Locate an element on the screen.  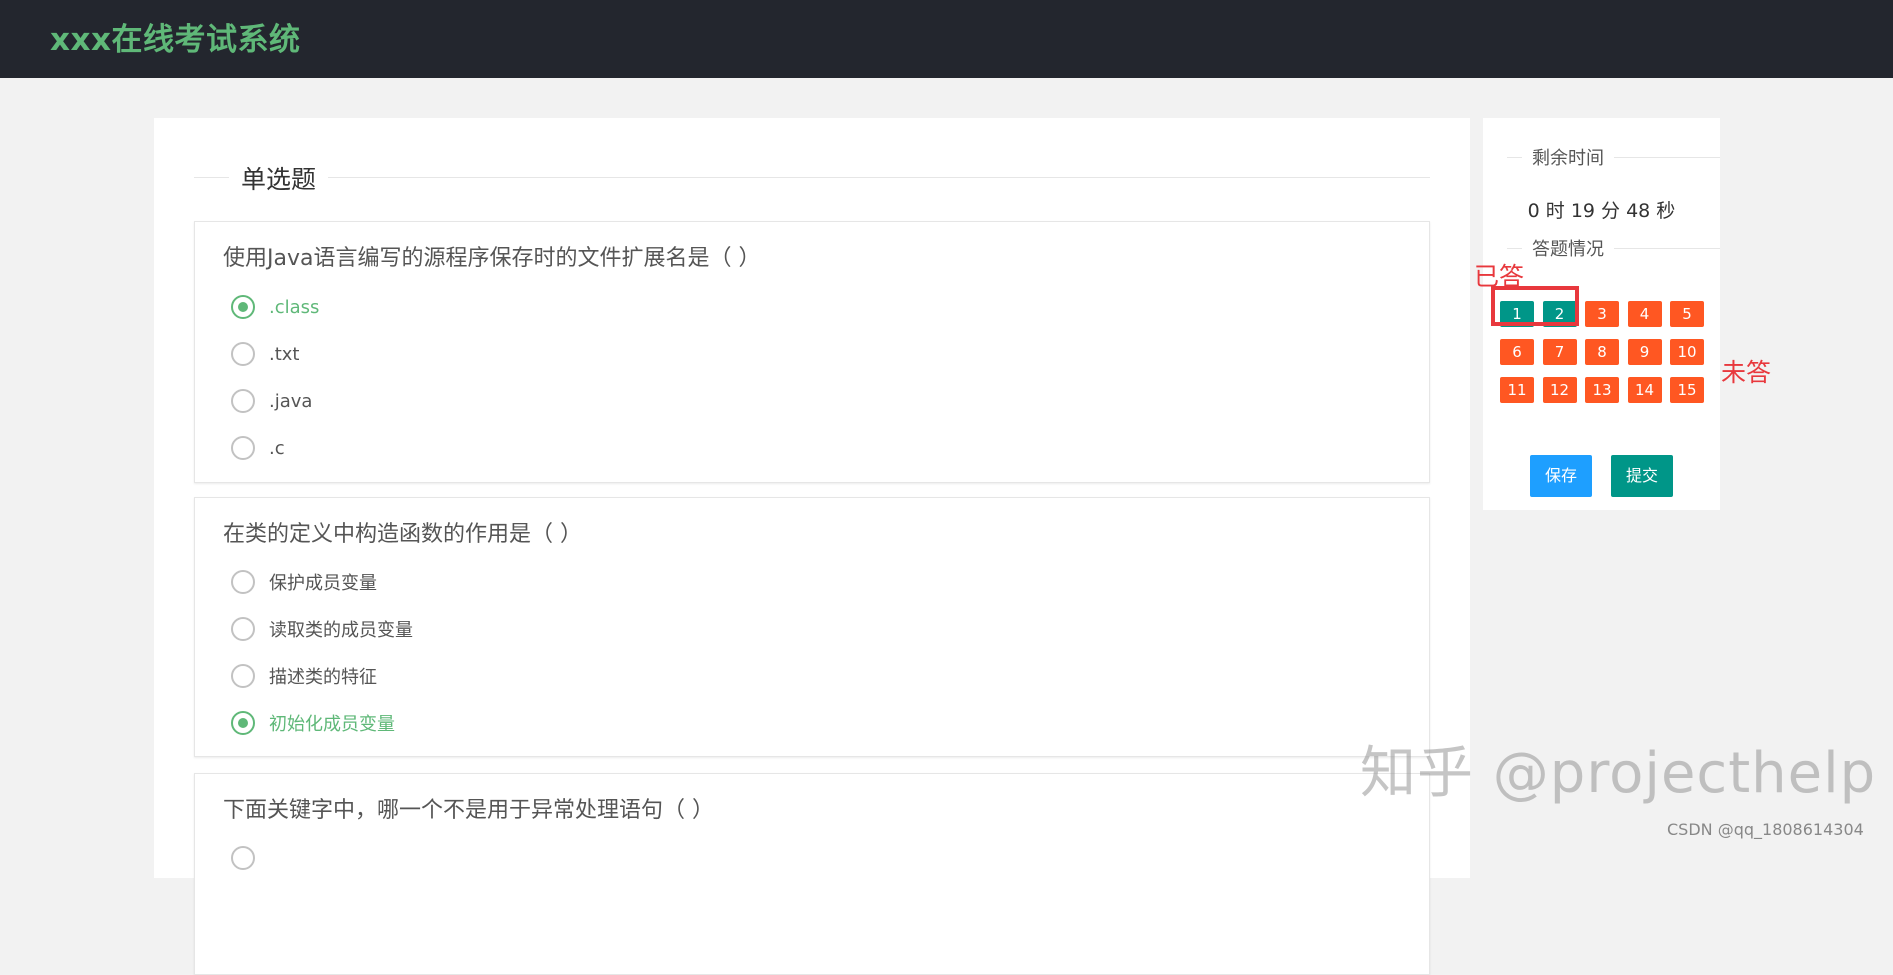
question-number-button: 6 is located at coordinates (1517, 352).